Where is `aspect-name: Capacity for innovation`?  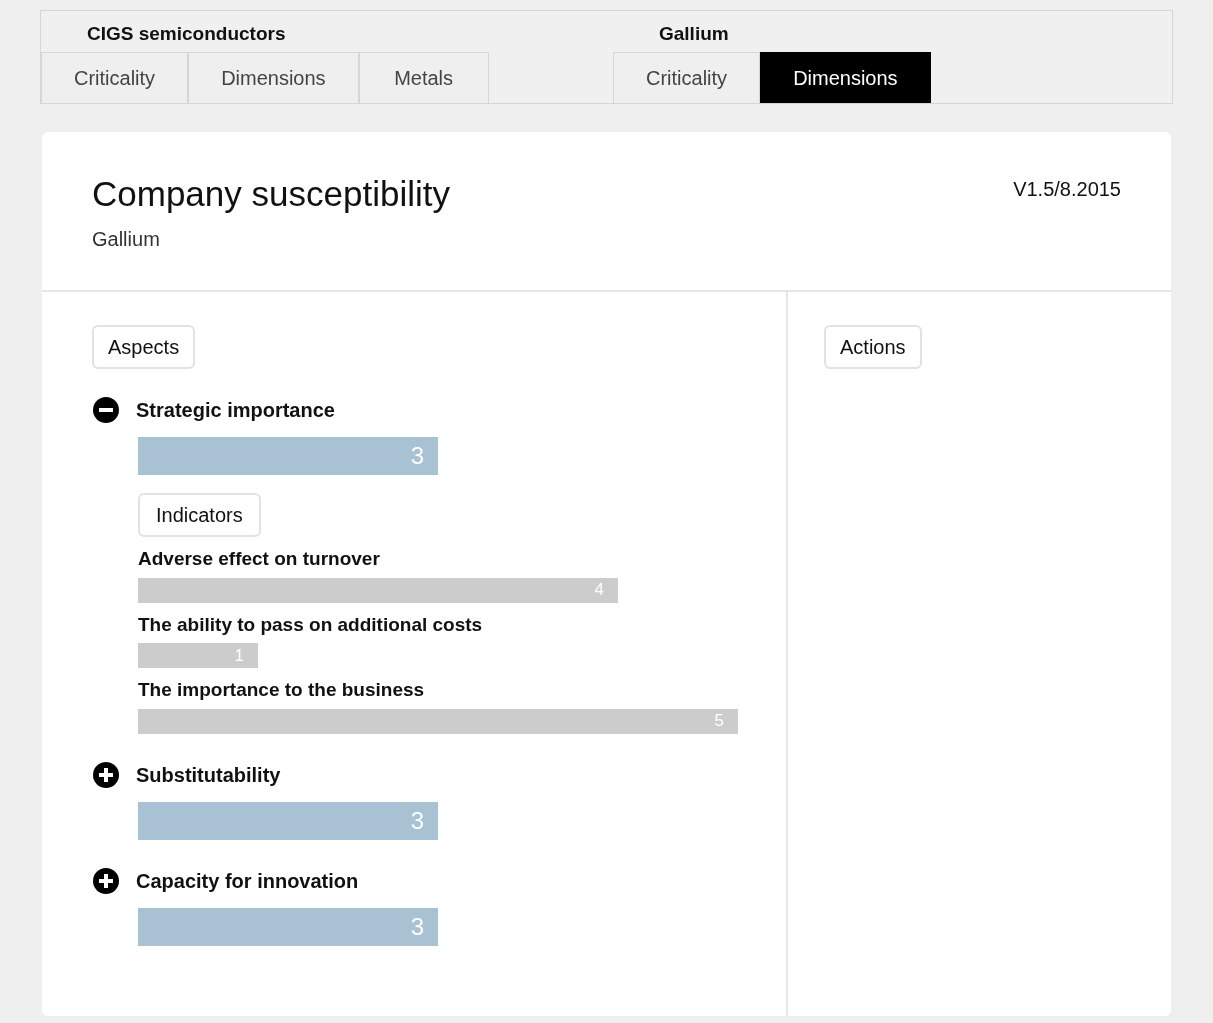
aspect-name: Capacity for innovation is located at coordinates (247, 881).